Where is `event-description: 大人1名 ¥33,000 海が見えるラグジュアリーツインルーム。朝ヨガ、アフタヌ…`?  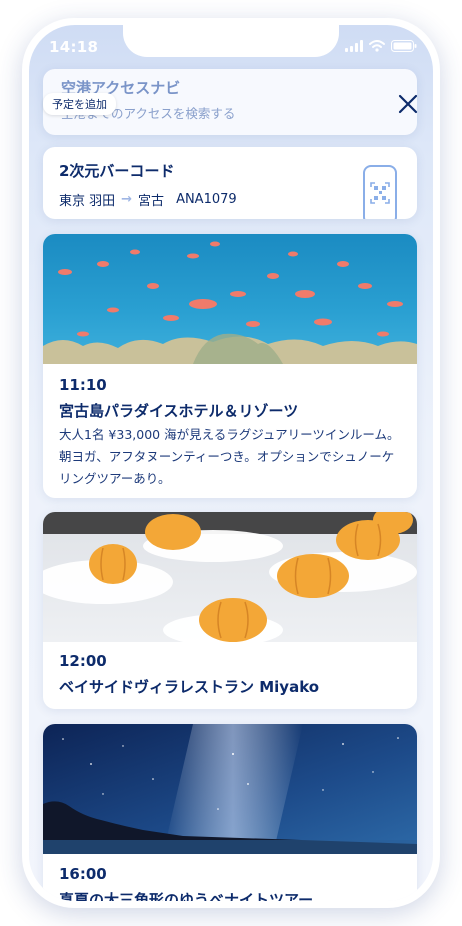
event-description: 大人1名 ¥33,000 海が見えるラグジュアリーツインルーム。朝ヨガ、アフタヌ… is located at coordinates (229, 456).